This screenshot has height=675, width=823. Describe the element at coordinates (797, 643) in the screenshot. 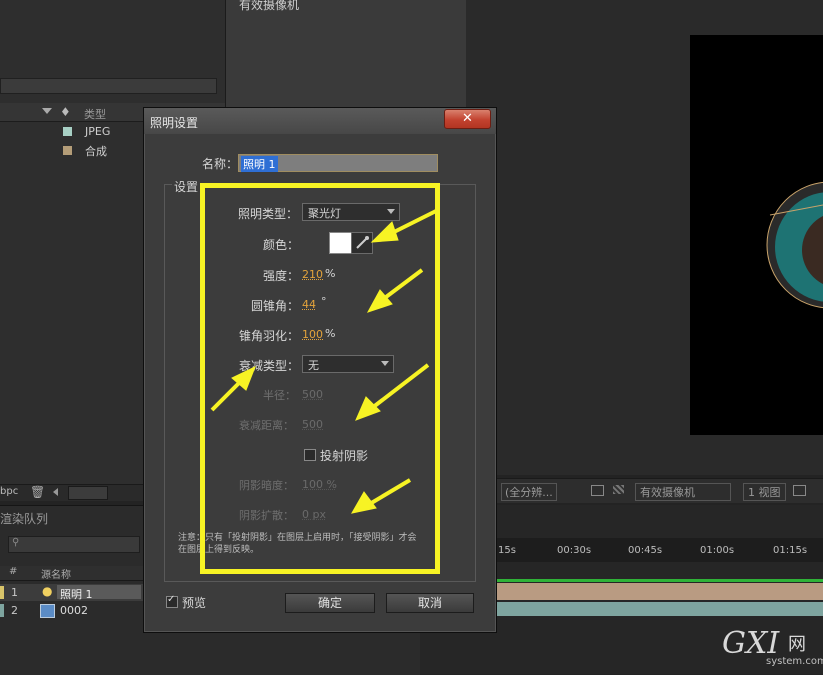

I see `watermark-cn: 网` at that location.